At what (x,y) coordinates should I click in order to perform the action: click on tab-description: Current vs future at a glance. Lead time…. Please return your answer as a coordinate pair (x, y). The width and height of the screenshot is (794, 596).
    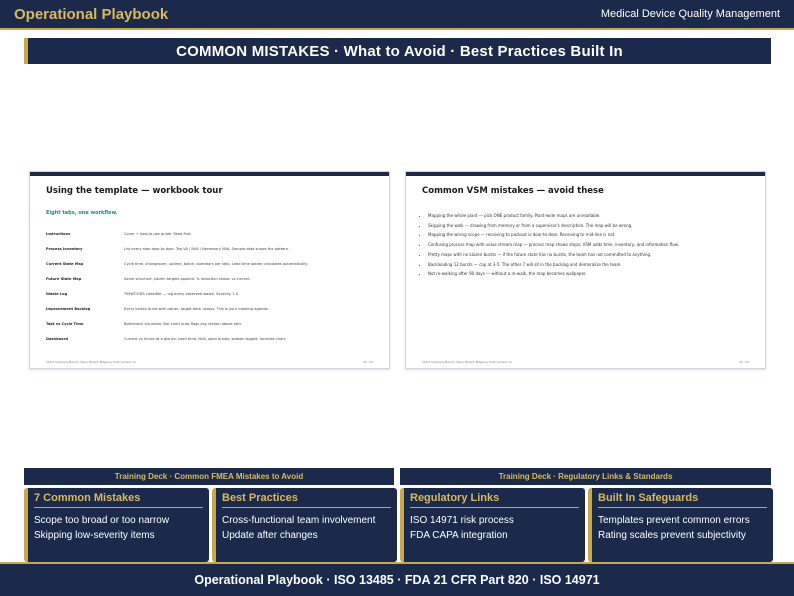
    Looking at the image, I should click on (205, 338).